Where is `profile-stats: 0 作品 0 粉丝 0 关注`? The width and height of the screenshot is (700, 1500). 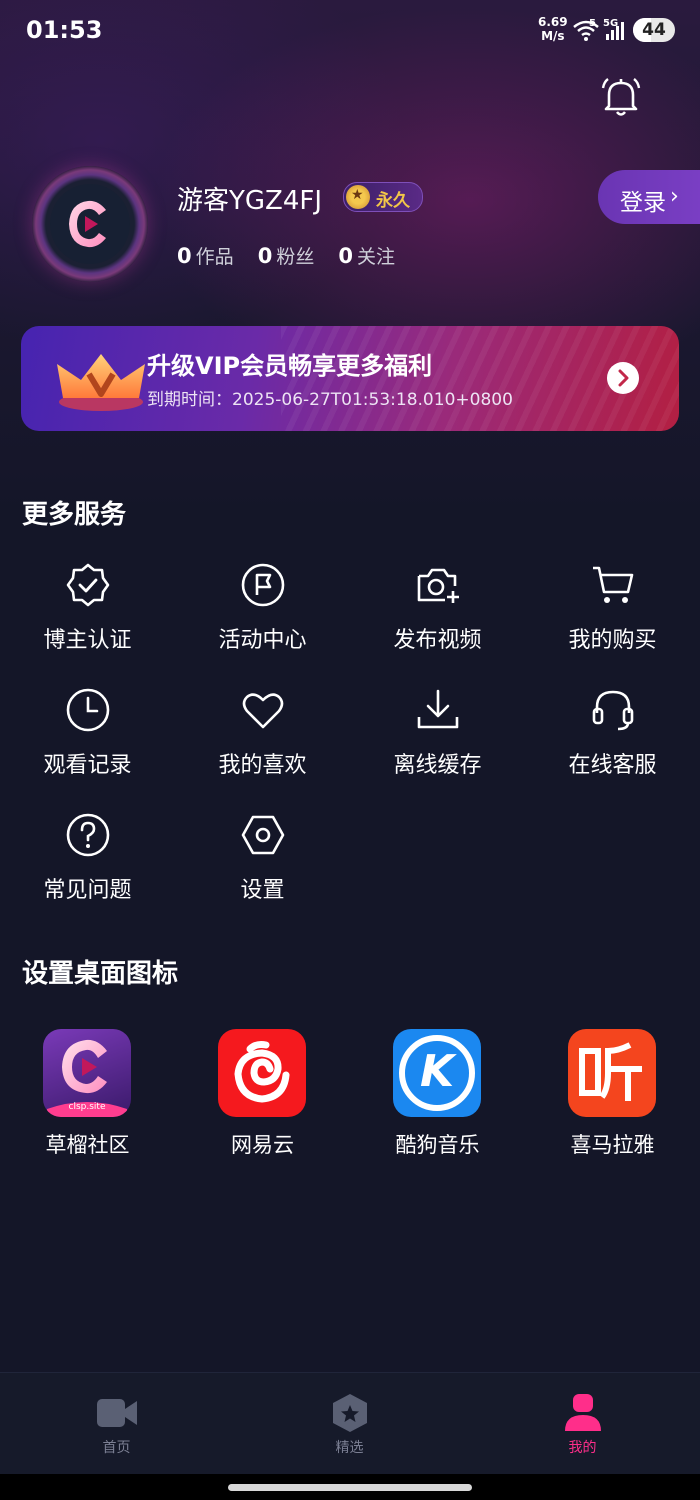 profile-stats: 0 作品 0 粉丝 0 关注 is located at coordinates (295, 255).